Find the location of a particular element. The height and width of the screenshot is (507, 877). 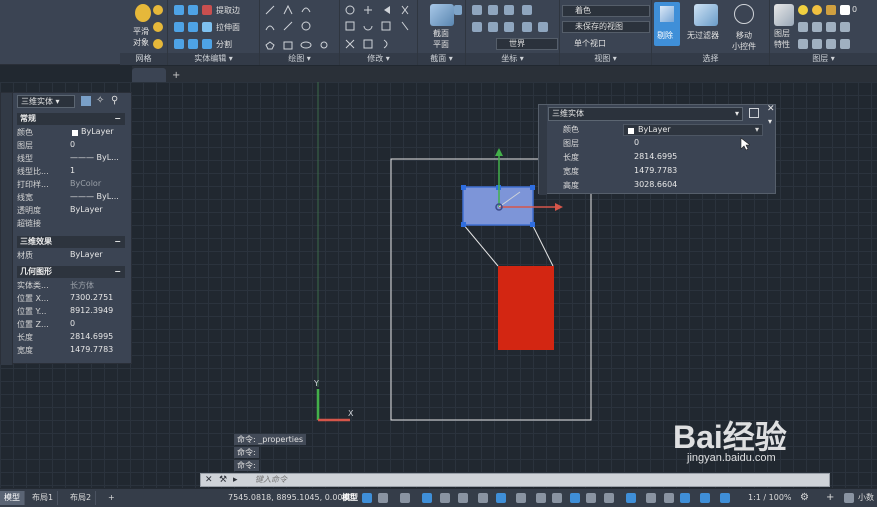

tab-model: 模型 is located at coordinates (12, 498).